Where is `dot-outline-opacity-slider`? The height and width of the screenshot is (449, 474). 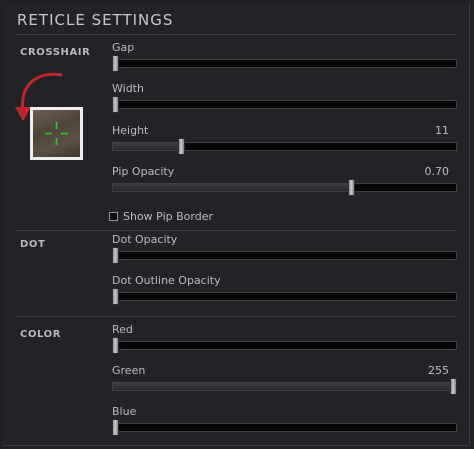 dot-outline-opacity-slider is located at coordinates (284, 296).